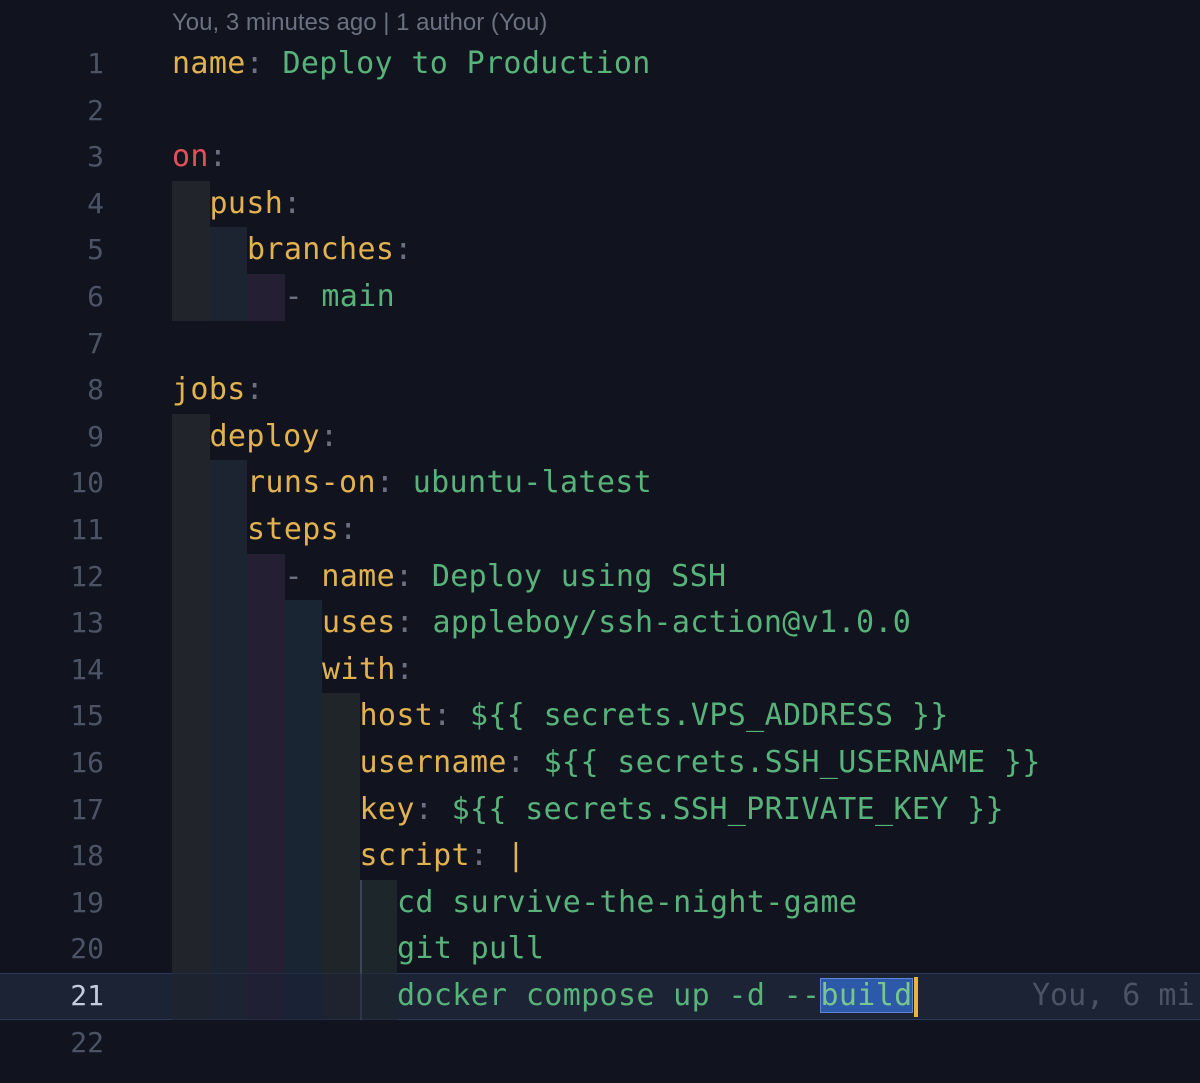 This screenshot has height=1083, width=1200. I want to click on line-number: 8, so click(52, 390).